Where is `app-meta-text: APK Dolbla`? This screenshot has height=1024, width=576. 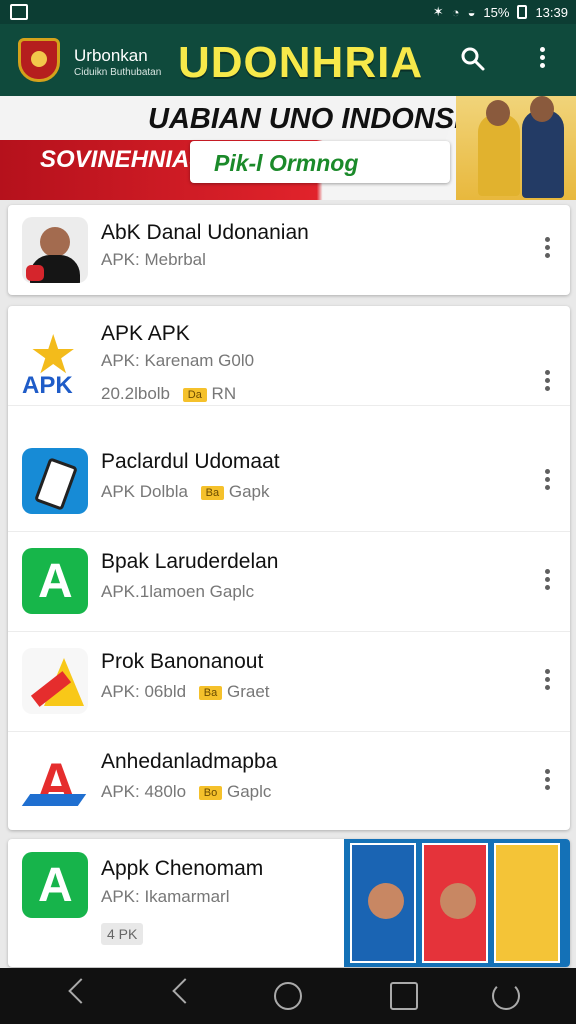 app-meta-text: APK Dolbla is located at coordinates (144, 491).